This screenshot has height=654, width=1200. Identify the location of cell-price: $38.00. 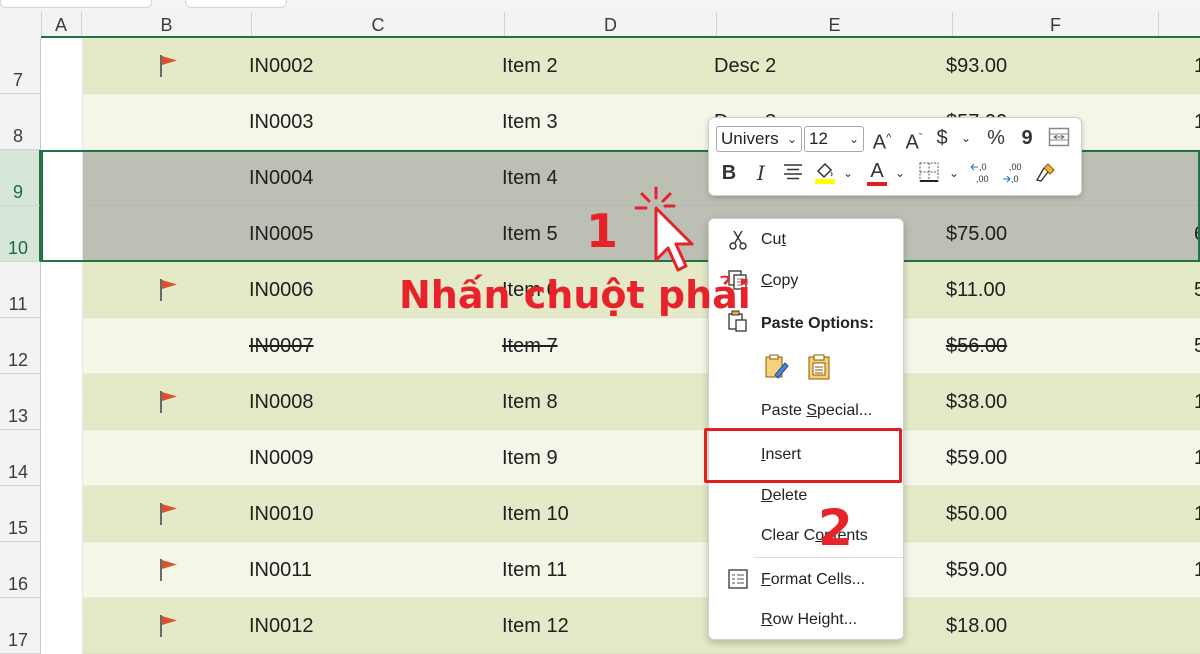
(976, 402).